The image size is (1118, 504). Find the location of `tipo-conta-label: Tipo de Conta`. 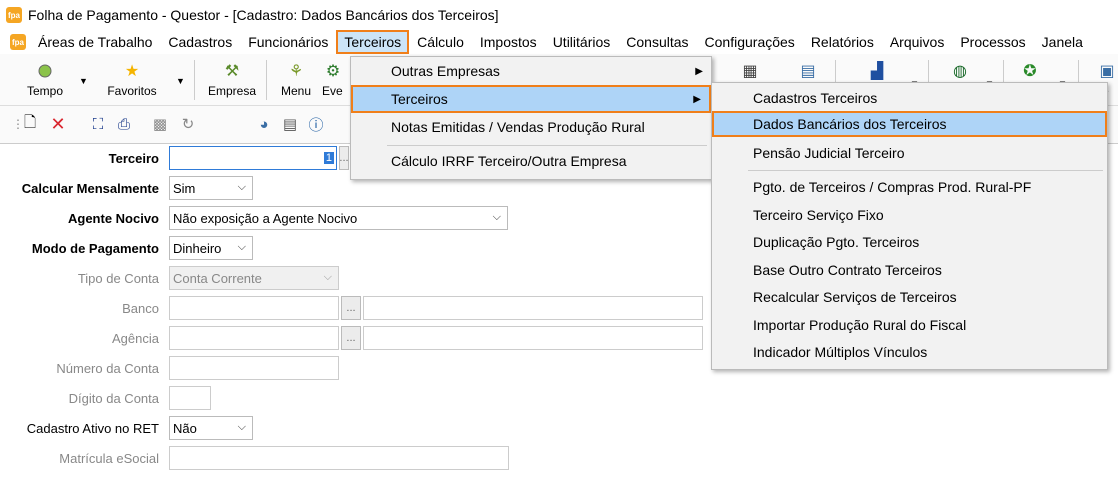

tipo-conta-label: Tipo de Conta is located at coordinates (118, 278).